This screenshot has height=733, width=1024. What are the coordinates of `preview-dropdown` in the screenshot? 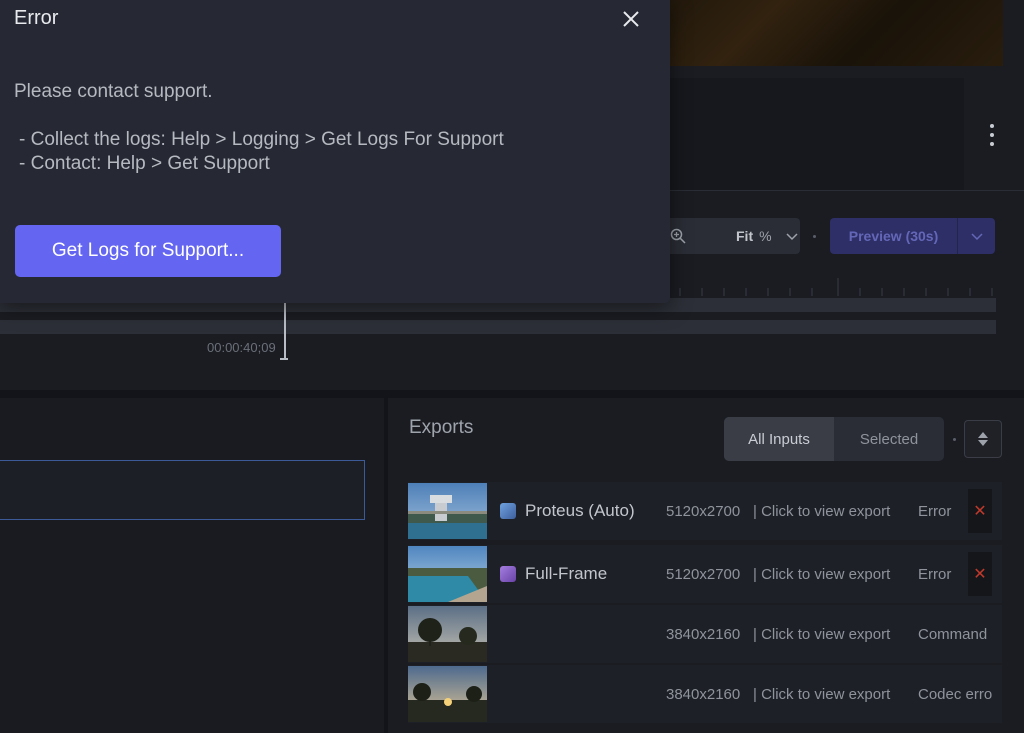 It's located at (976, 236).